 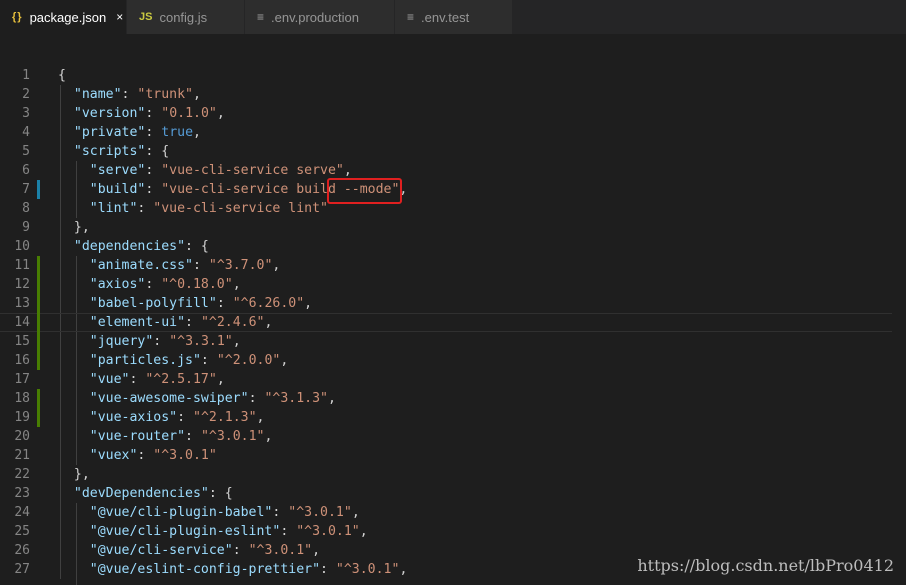 What do you see at coordinates (173, 360) in the screenshot?
I see `line-code: "particles.js": "^2.0.0",` at bounding box center [173, 360].